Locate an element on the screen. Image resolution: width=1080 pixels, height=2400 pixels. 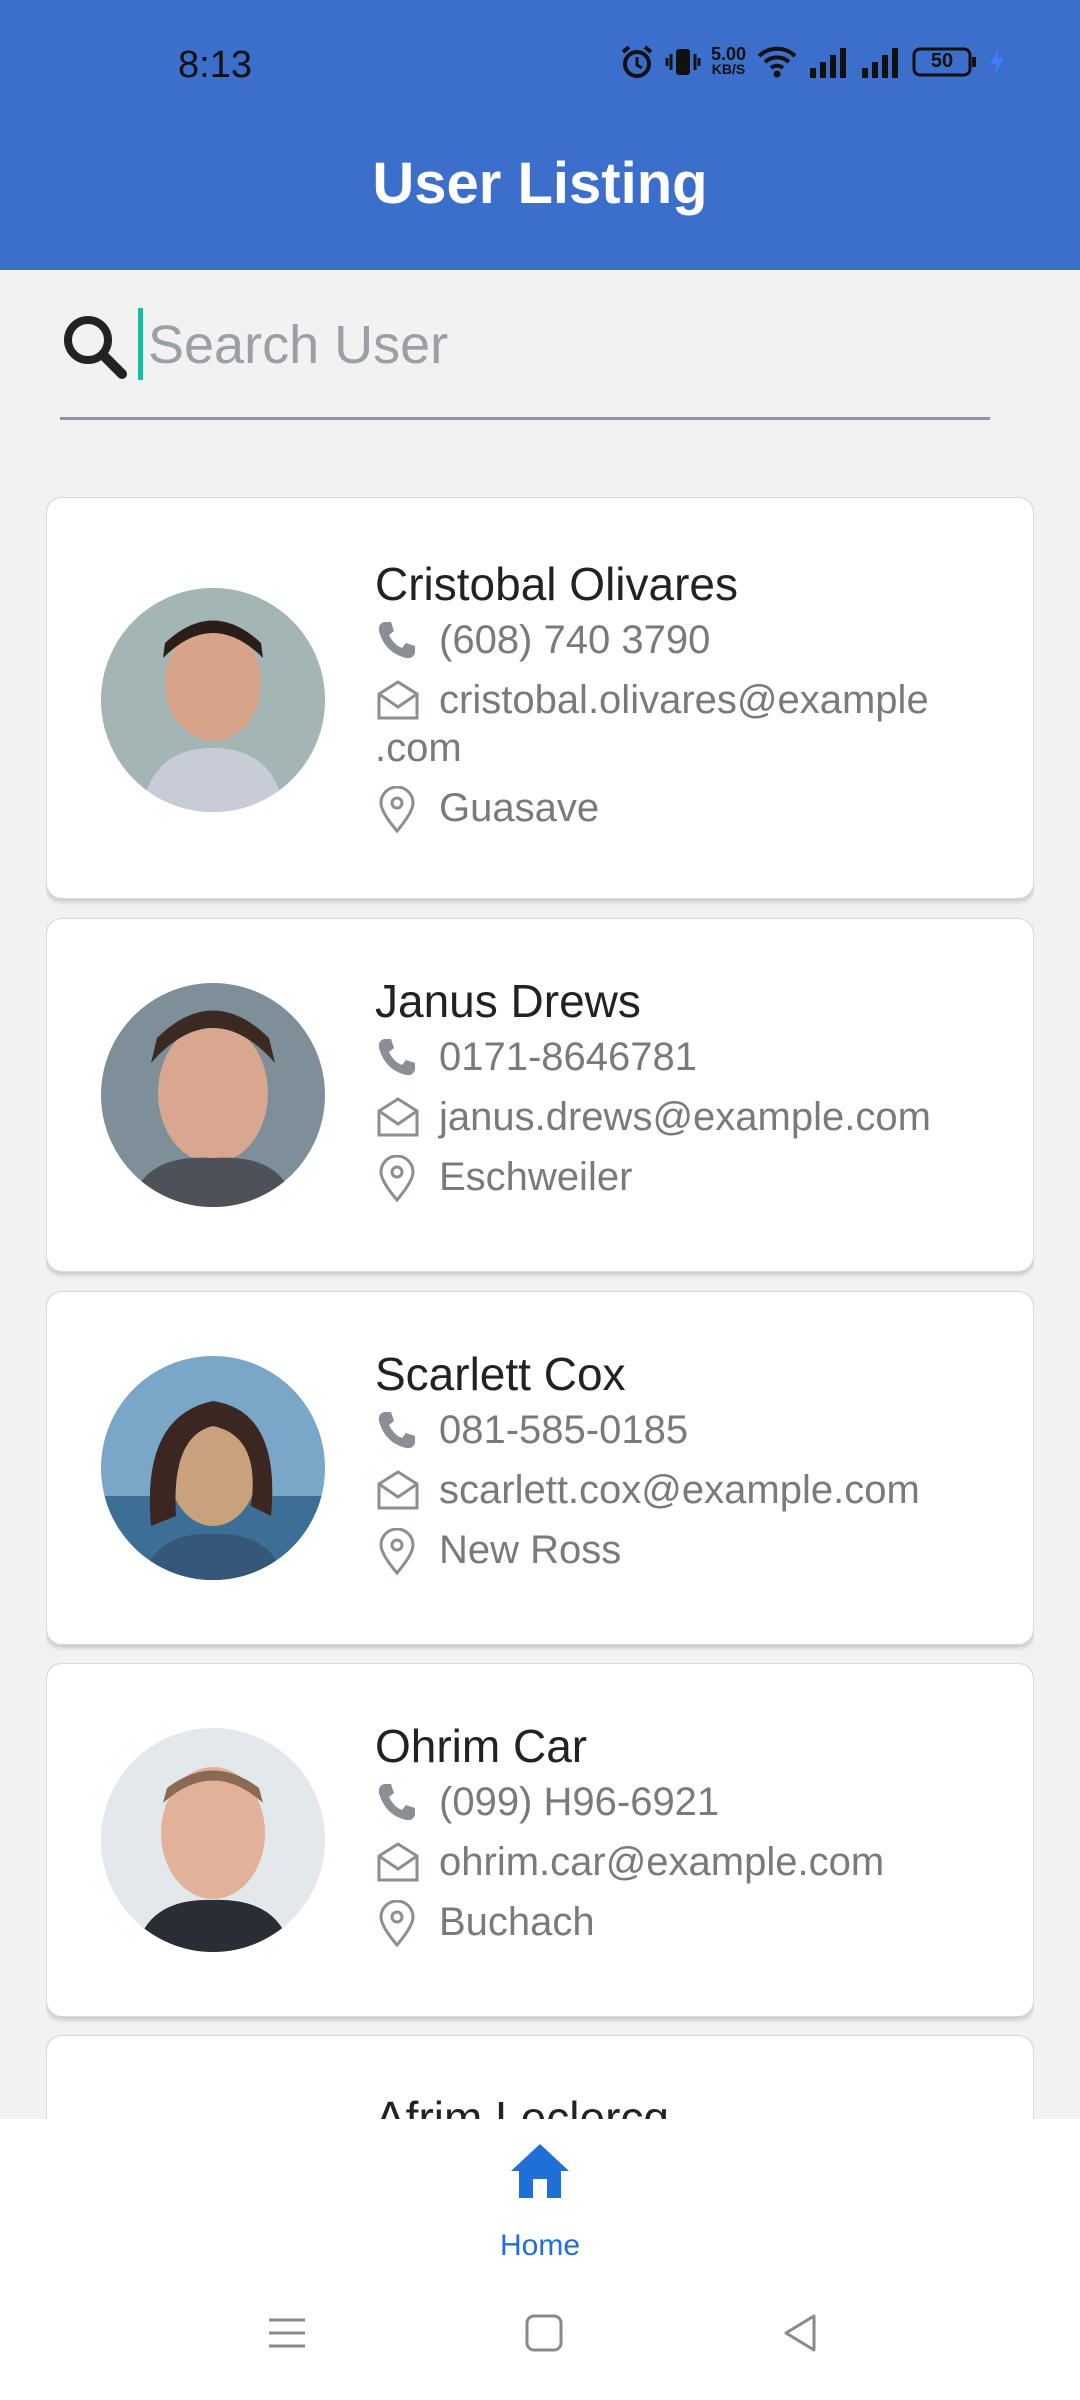
home-icon is located at coordinates (540, 2173).